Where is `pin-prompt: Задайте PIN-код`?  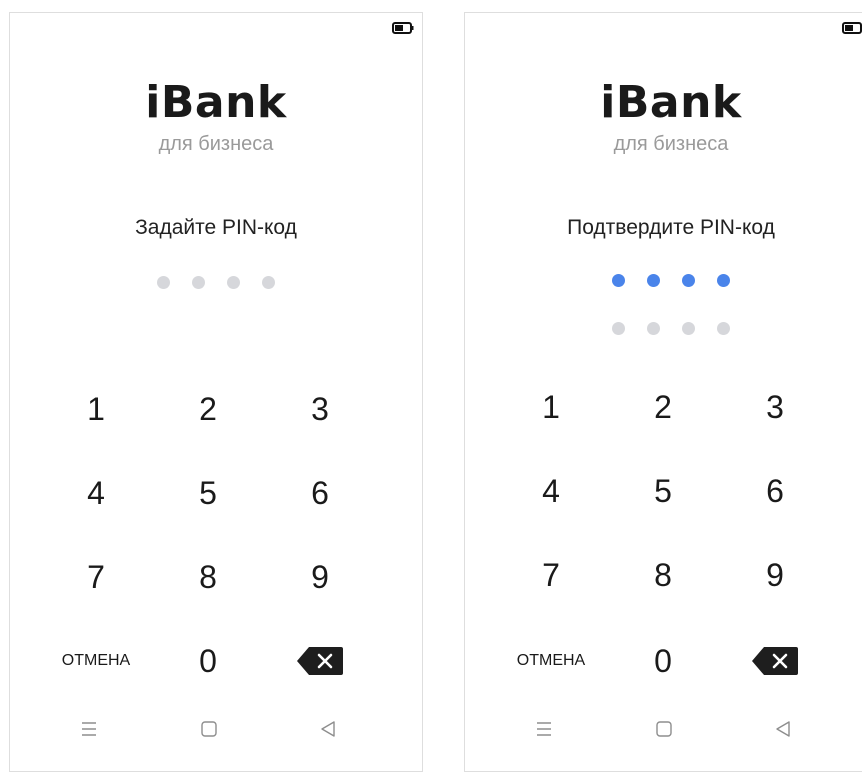
pin-prompt: Задайте PIN-код is located at coordinates (216, 228).